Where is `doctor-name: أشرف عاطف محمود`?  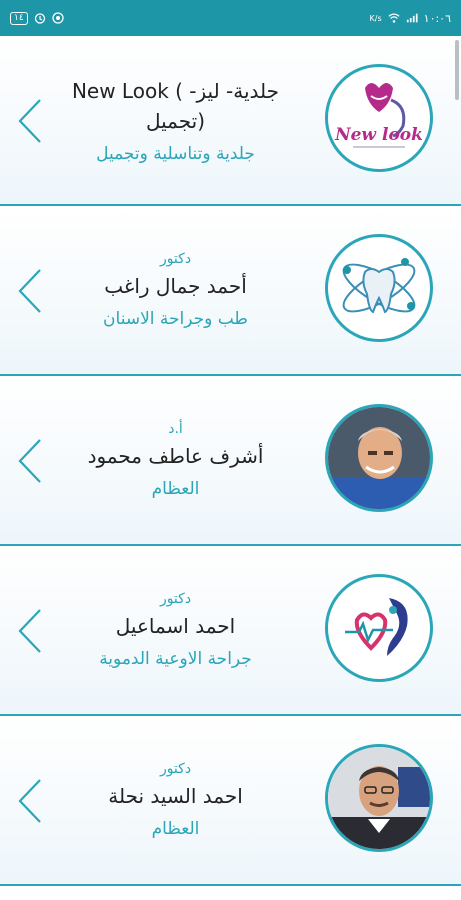 doctor-name: أشرف عاطف محمود is located at coordinates (175, 456).